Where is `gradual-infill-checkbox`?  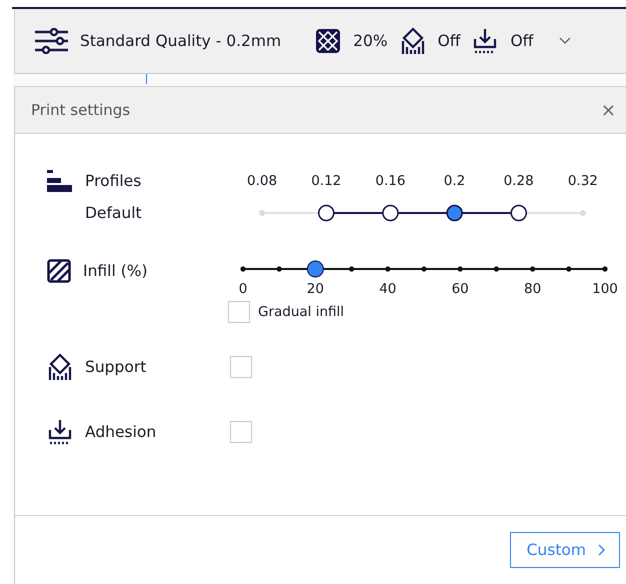
gradual-infill-checkbox is located at coordinates (239, 312).